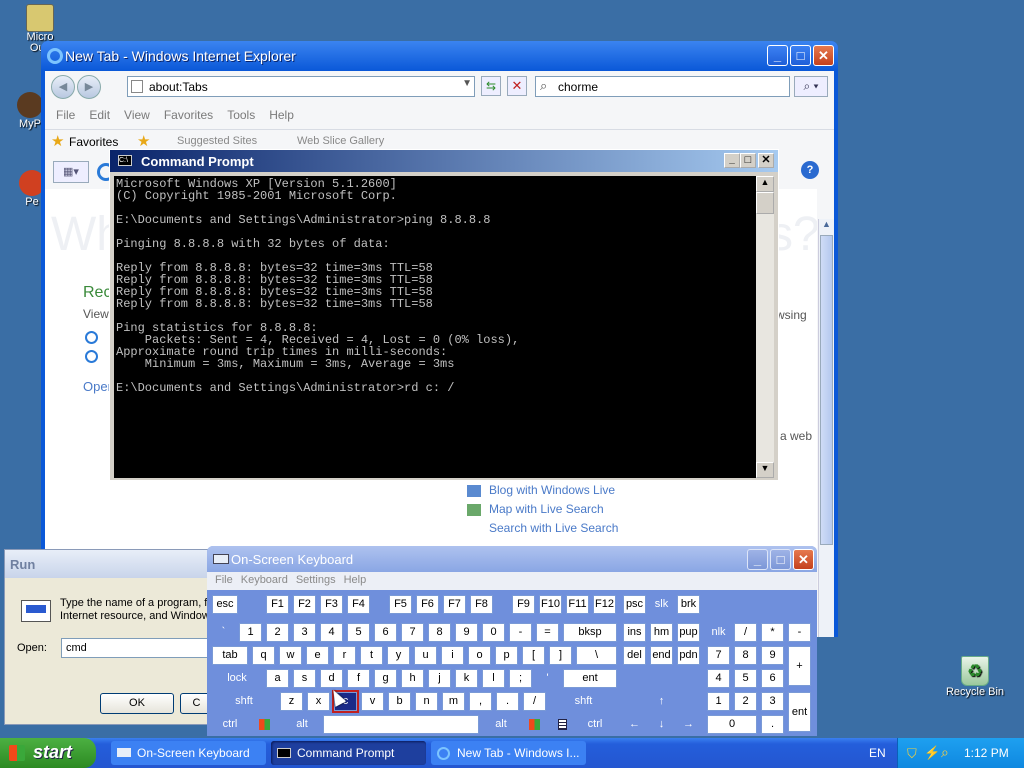 This screenshot has height=768, width=1024. I want to click on accelerator-map: Map with Live Search, so click(535, 509).